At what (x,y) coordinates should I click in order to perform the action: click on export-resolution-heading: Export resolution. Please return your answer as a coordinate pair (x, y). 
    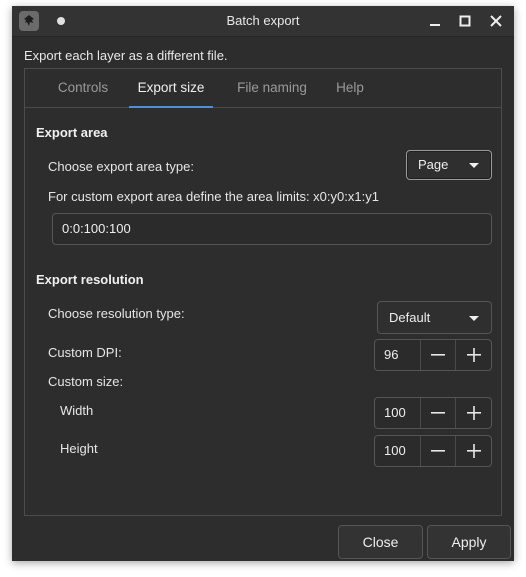
    Looking at the image, I should click on (90, 279).